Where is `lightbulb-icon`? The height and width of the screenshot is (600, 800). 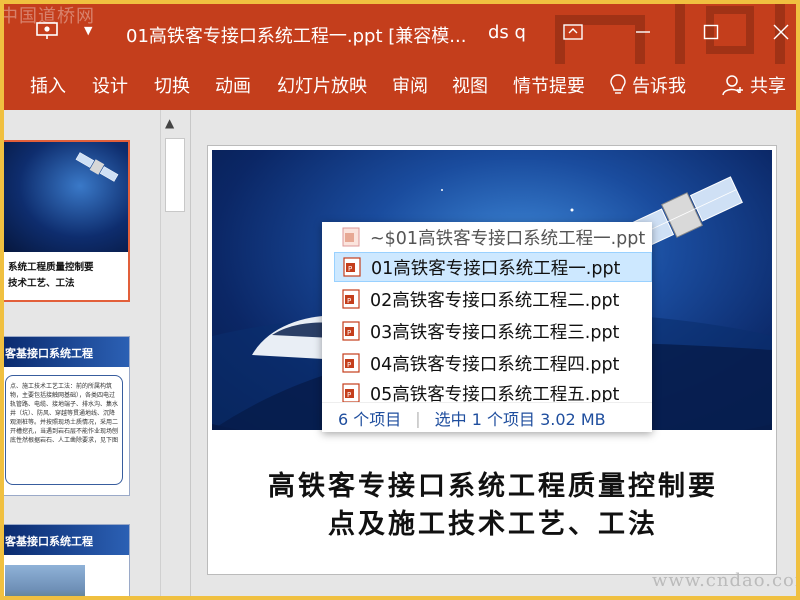 lightbulb-icon is located at coordinates (618, 84).